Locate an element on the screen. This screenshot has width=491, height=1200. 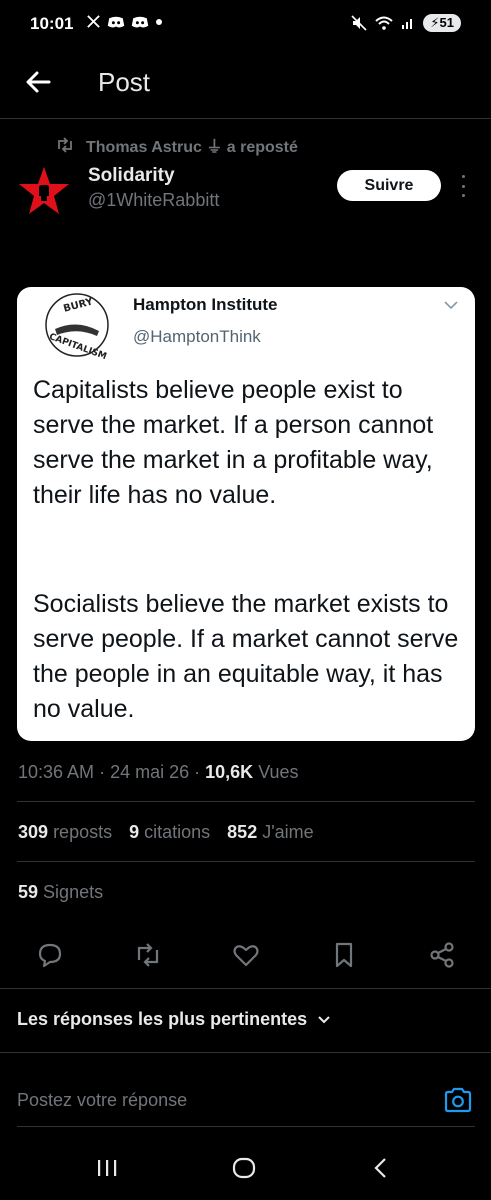
action-bar is located at coordinates (245, 956).